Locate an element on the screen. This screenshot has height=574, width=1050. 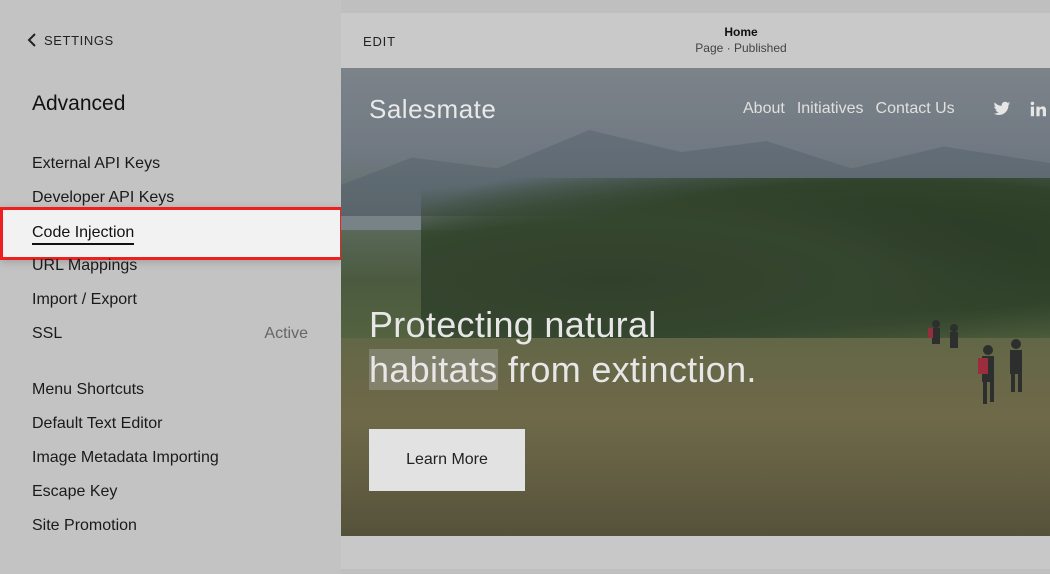
social-links is located at coordinates (1020, 109).